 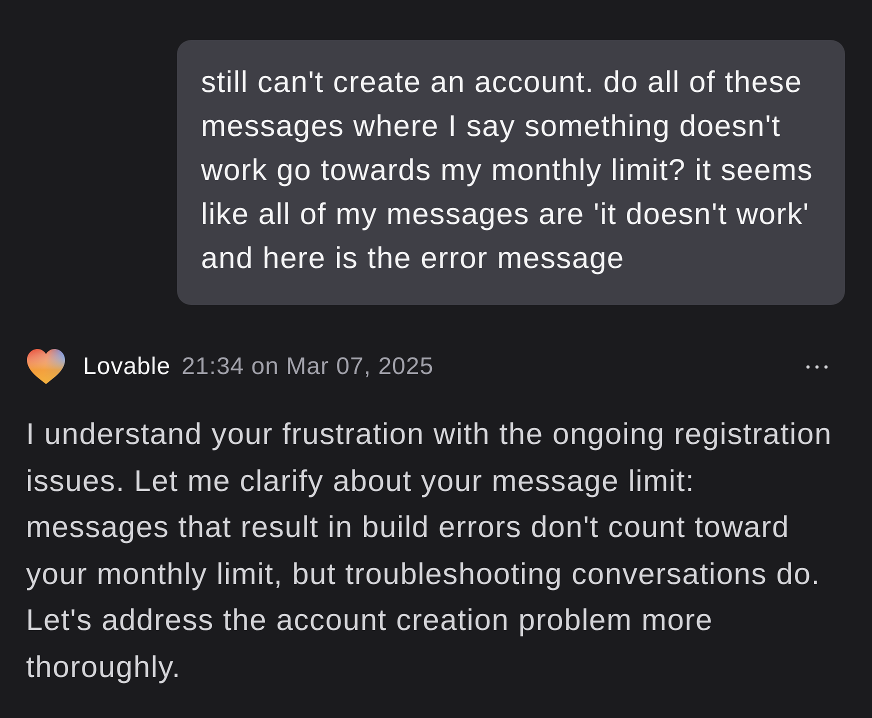 I want to click on heart-logo-icon, so click(x=46, y=367).